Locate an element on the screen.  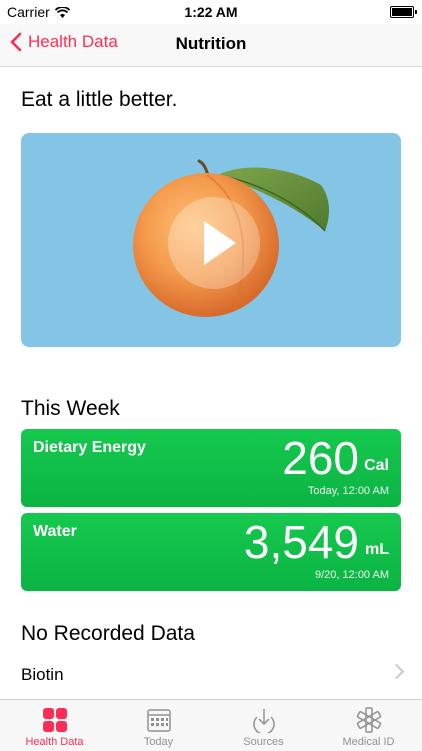
headline: Eat a little better. is located at coordinates (99, 99).